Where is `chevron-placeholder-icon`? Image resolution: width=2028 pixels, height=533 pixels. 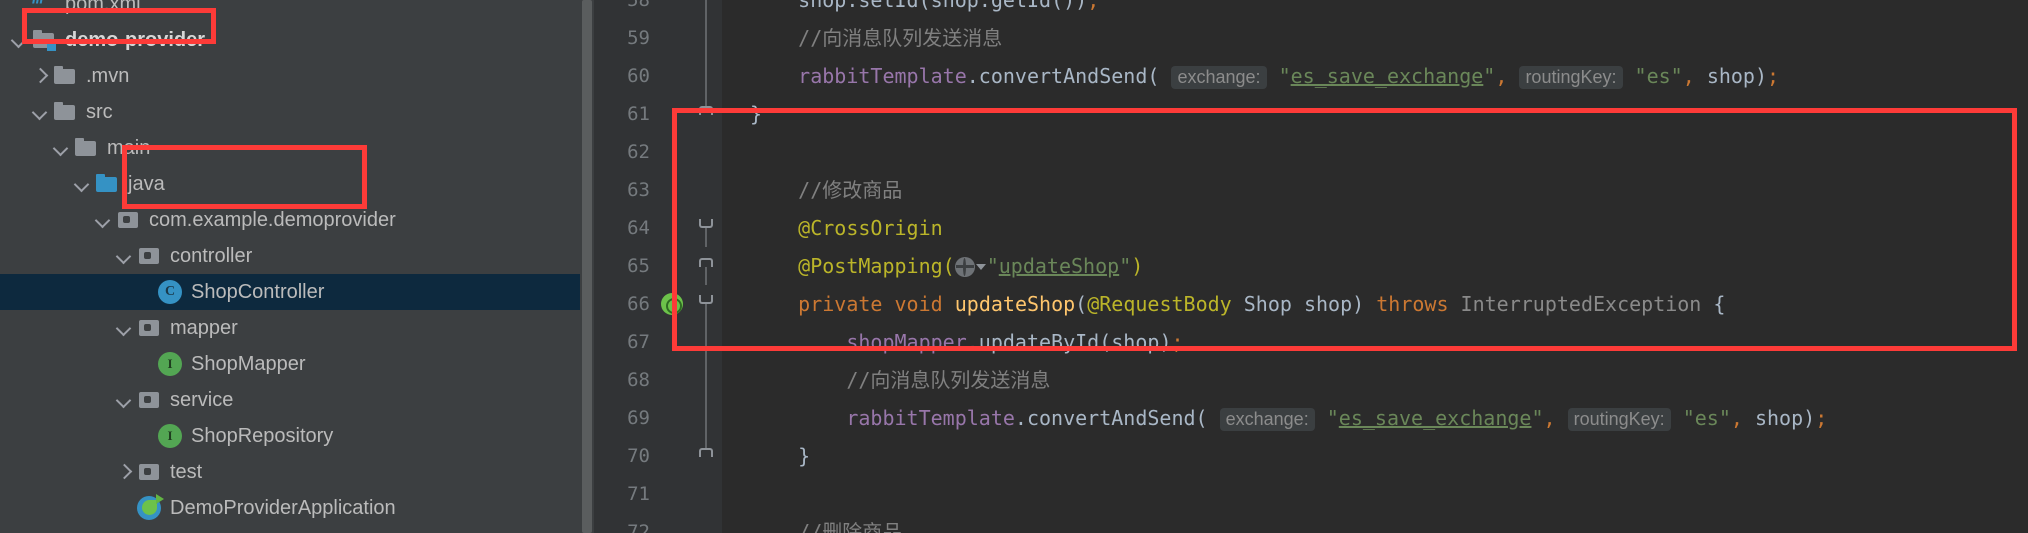
chevron-placeholder-icon is located at coordinates (124, 508).